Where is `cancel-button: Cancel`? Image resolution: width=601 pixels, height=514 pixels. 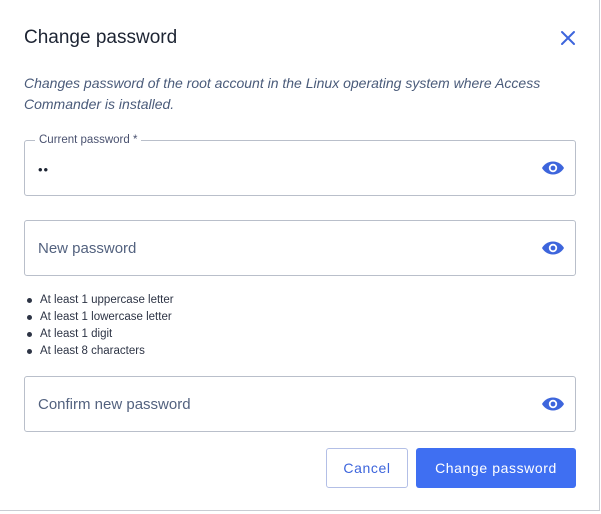
cancel-button: Cancel is located at coordinates (367, 468).